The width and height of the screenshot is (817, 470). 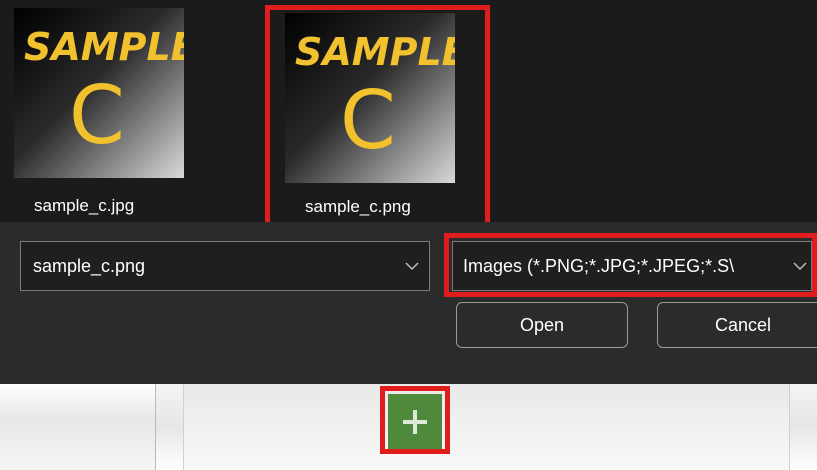 I want to click on filename-value: sample_c.png, so click(x=89, y=265).